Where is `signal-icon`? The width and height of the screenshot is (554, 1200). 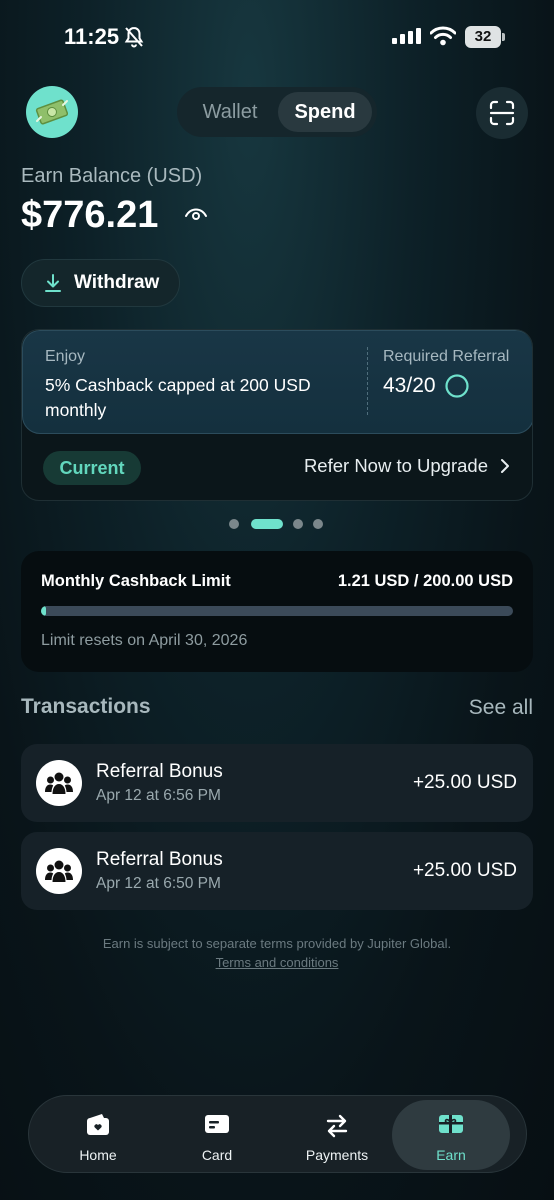
signal-icon is located at coordinates (406, 36).